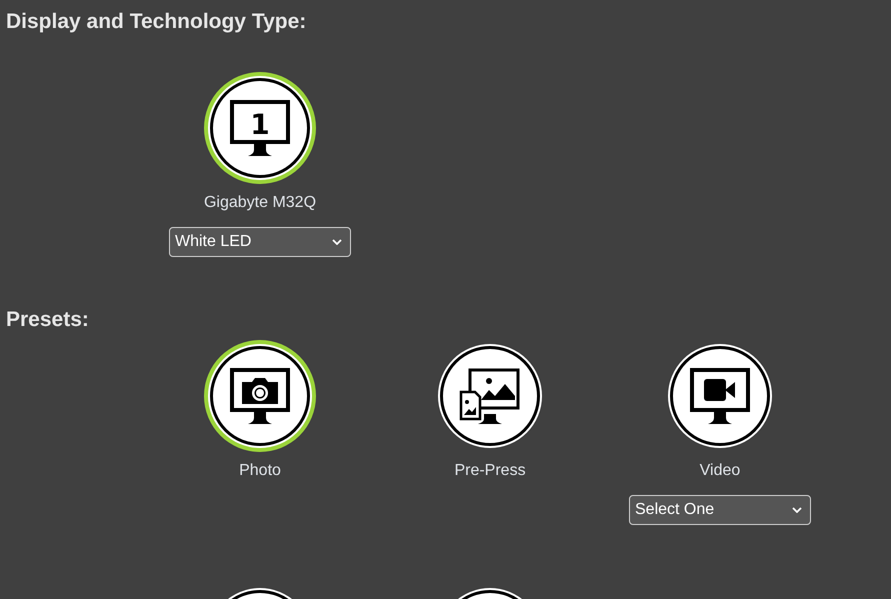  Describe the element at coordinates (156, 22) in the screenshot. I see `section-heading: Display and Technology Type:` at that location.